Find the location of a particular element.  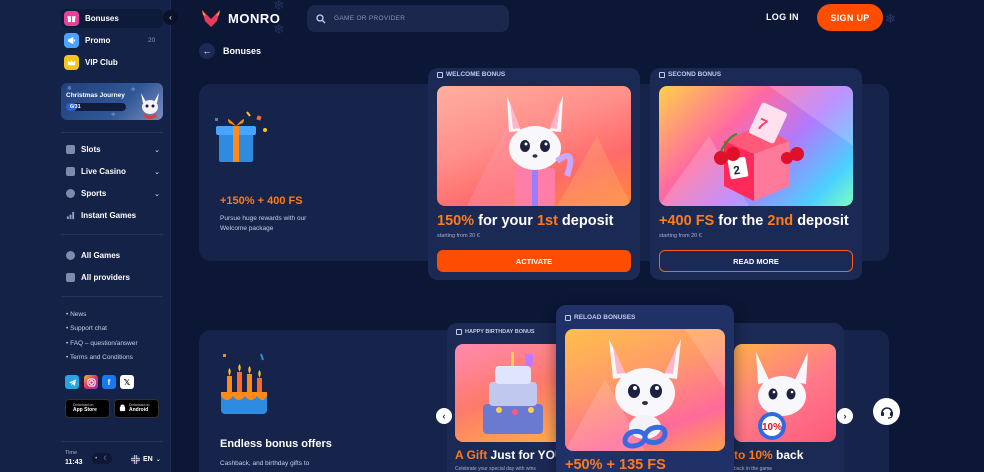

sidebar-nav-live-casino: Live Casino ⌄ is located at coordinates (113, 171).